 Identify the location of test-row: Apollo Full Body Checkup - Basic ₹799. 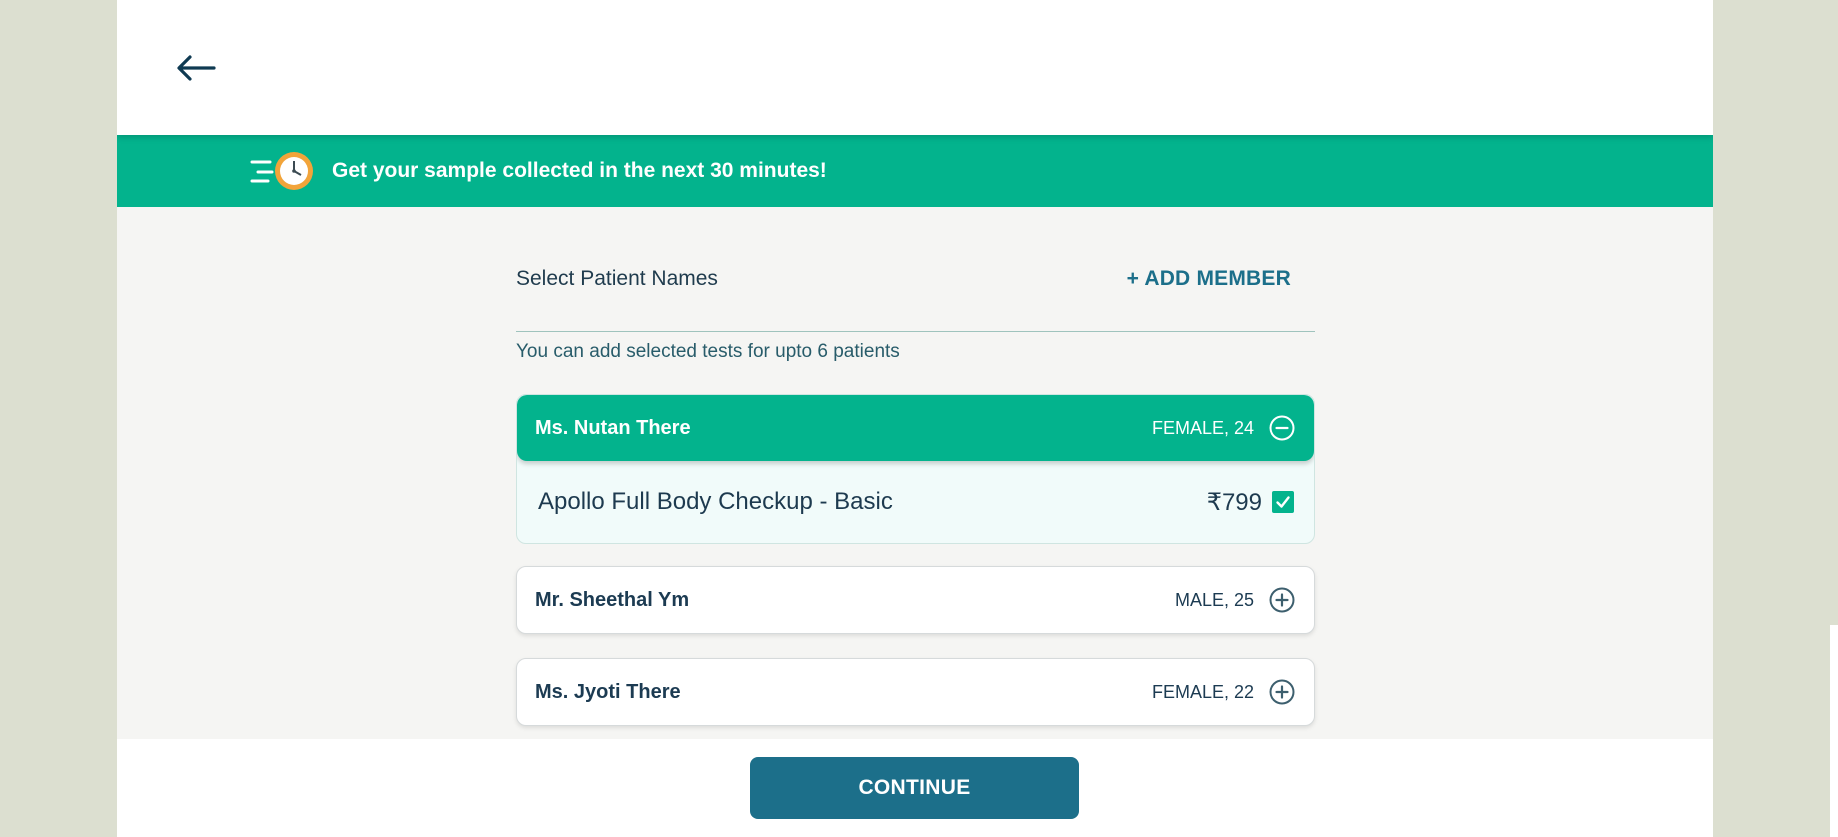
(915, 502).